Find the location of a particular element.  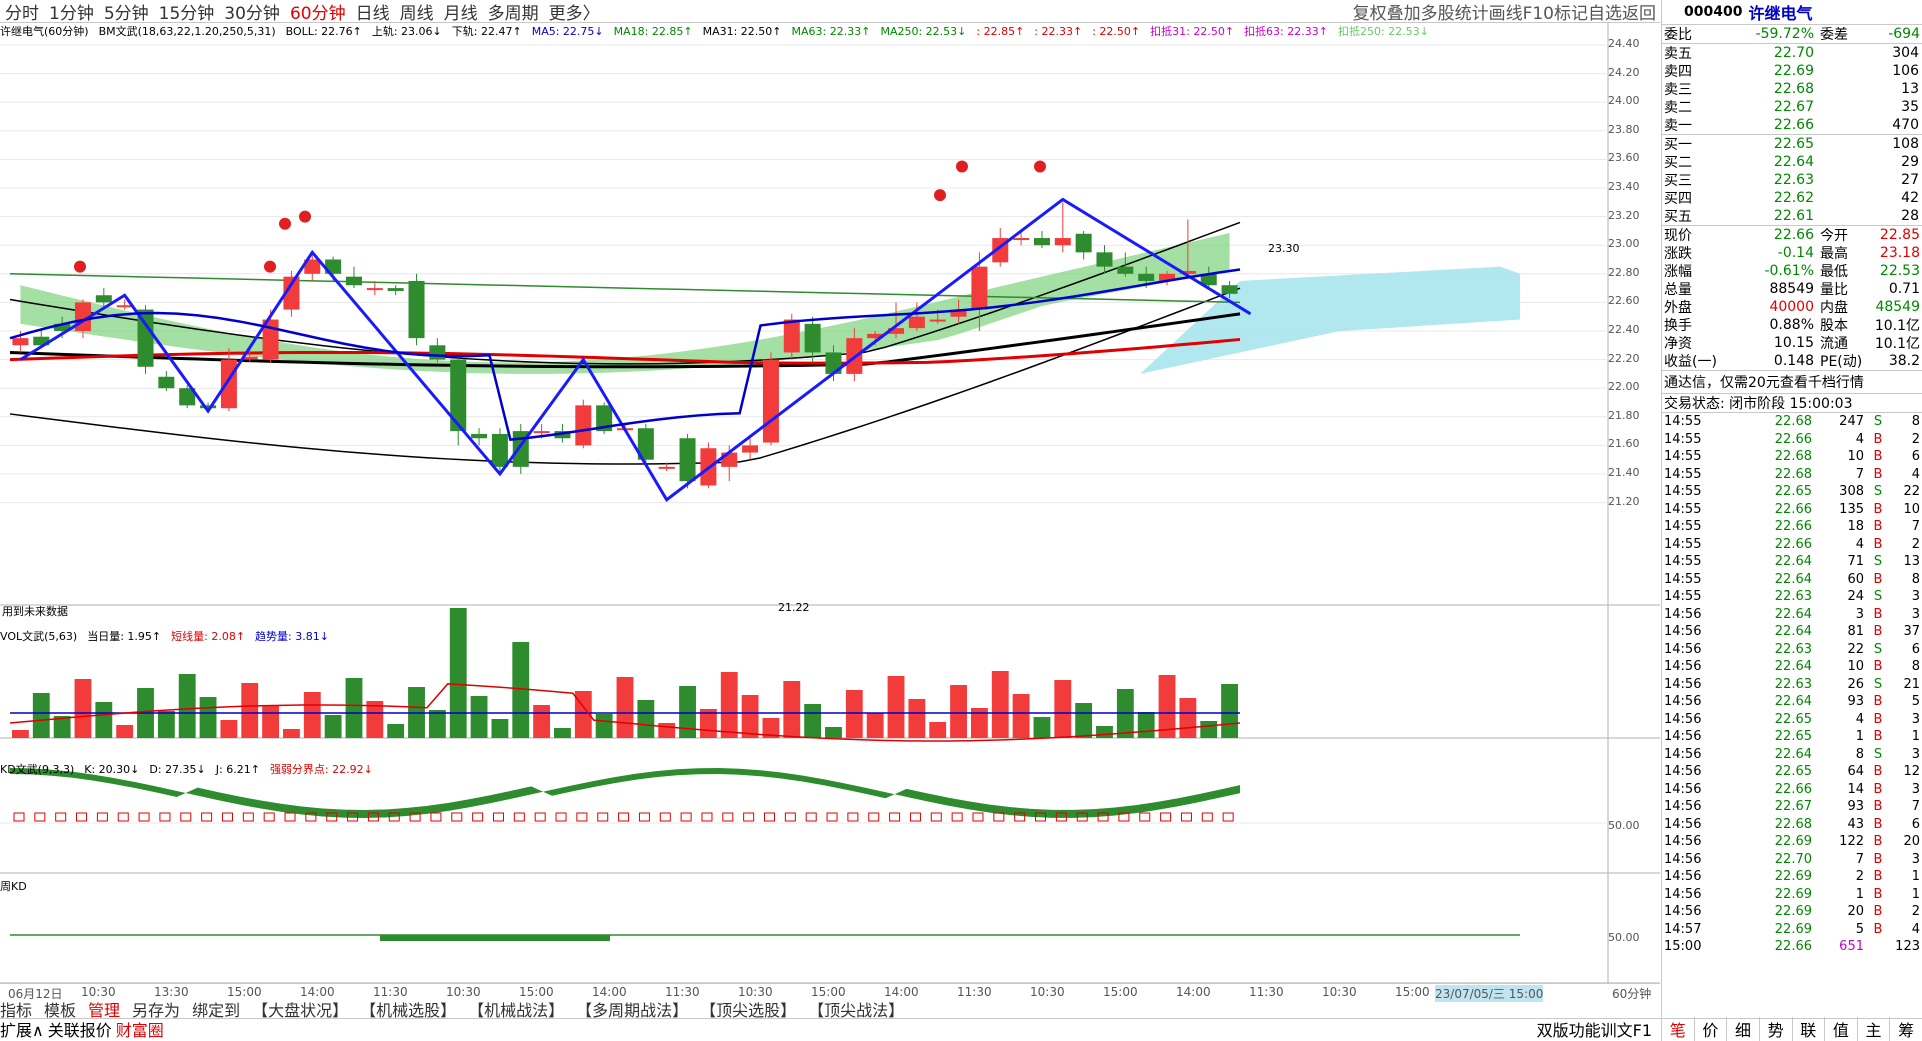

time-axis-label: 10:30 is located at coordinates (1047, 992).